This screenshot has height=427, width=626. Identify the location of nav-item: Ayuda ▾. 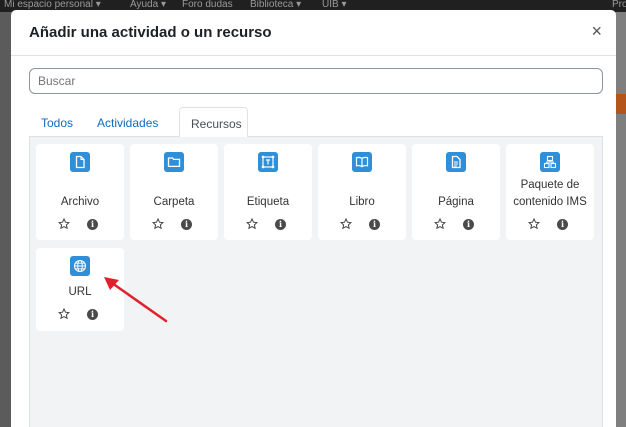
(148, 5).